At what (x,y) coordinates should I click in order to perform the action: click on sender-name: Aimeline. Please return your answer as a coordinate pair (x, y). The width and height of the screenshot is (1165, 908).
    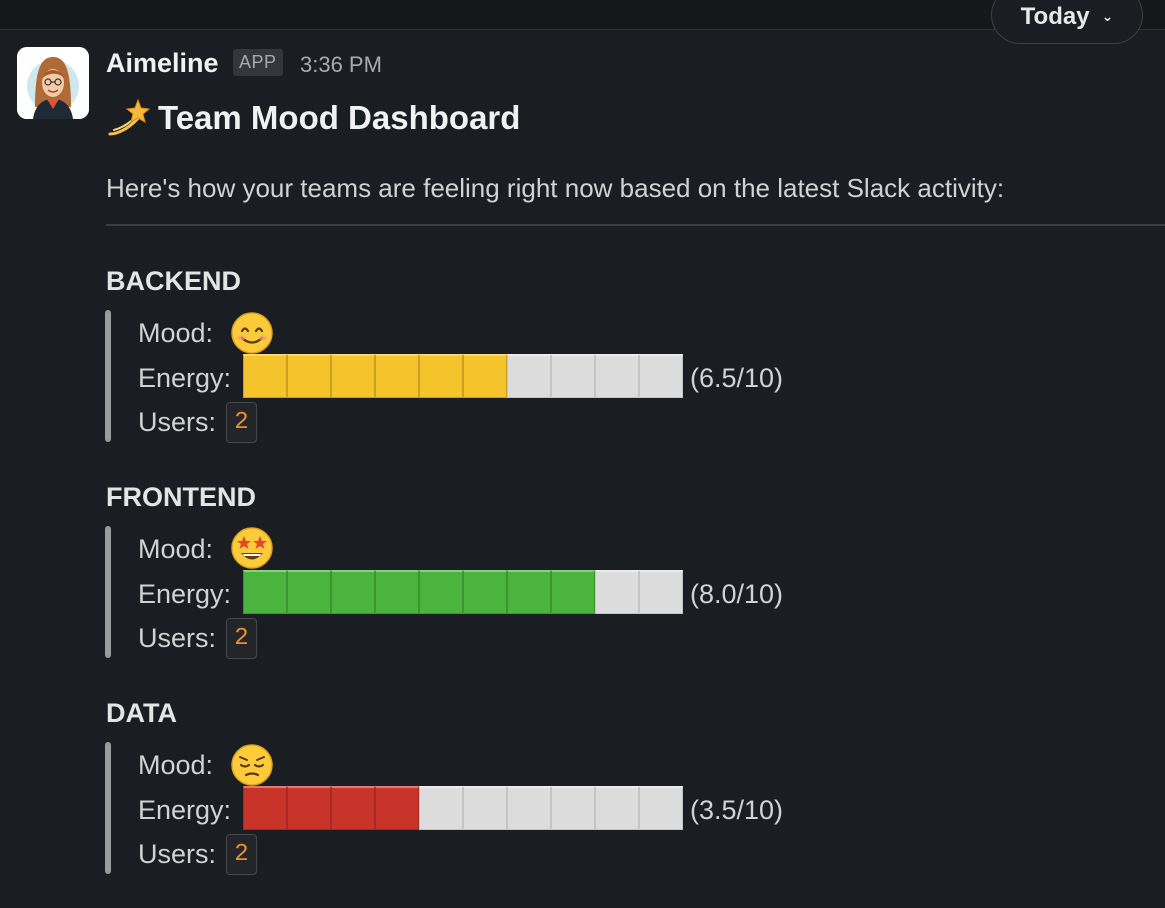
    Looking at the image, I should click on (162, 63).